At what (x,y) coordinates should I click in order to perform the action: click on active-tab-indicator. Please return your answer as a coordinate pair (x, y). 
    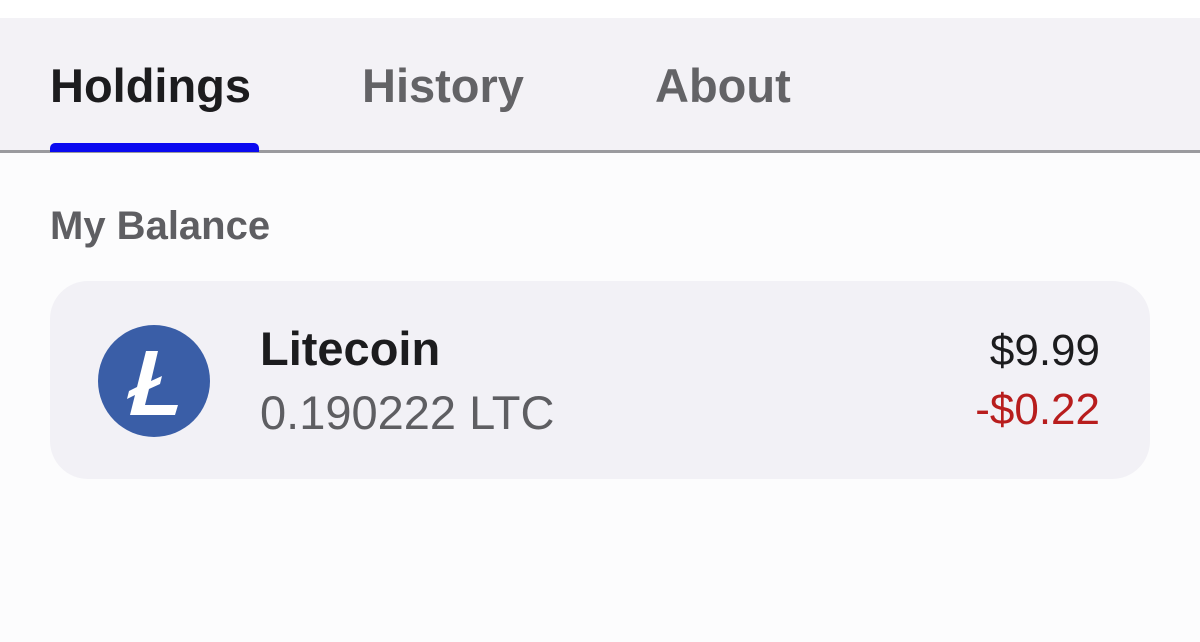
    Looking at the image, I should click on (154, 147).